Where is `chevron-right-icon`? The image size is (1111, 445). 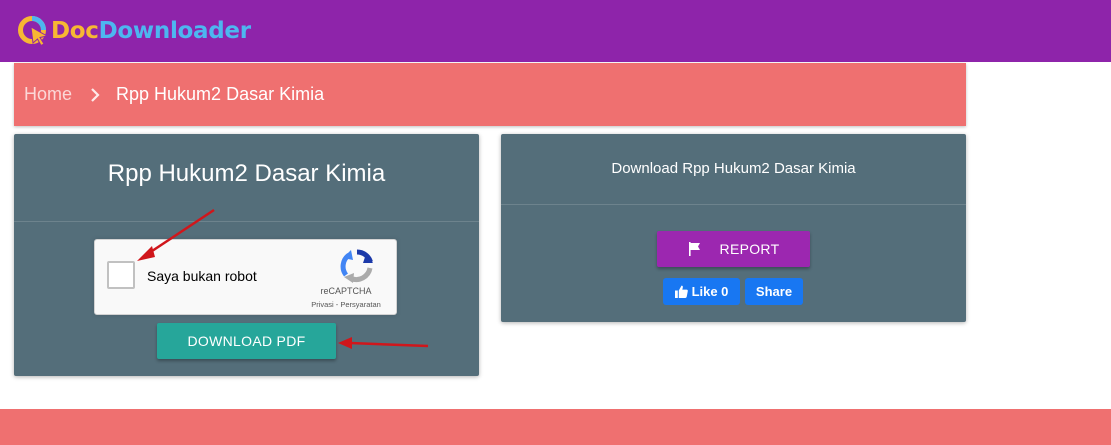 chevron-right-icon is located at coordinates (95, 95).